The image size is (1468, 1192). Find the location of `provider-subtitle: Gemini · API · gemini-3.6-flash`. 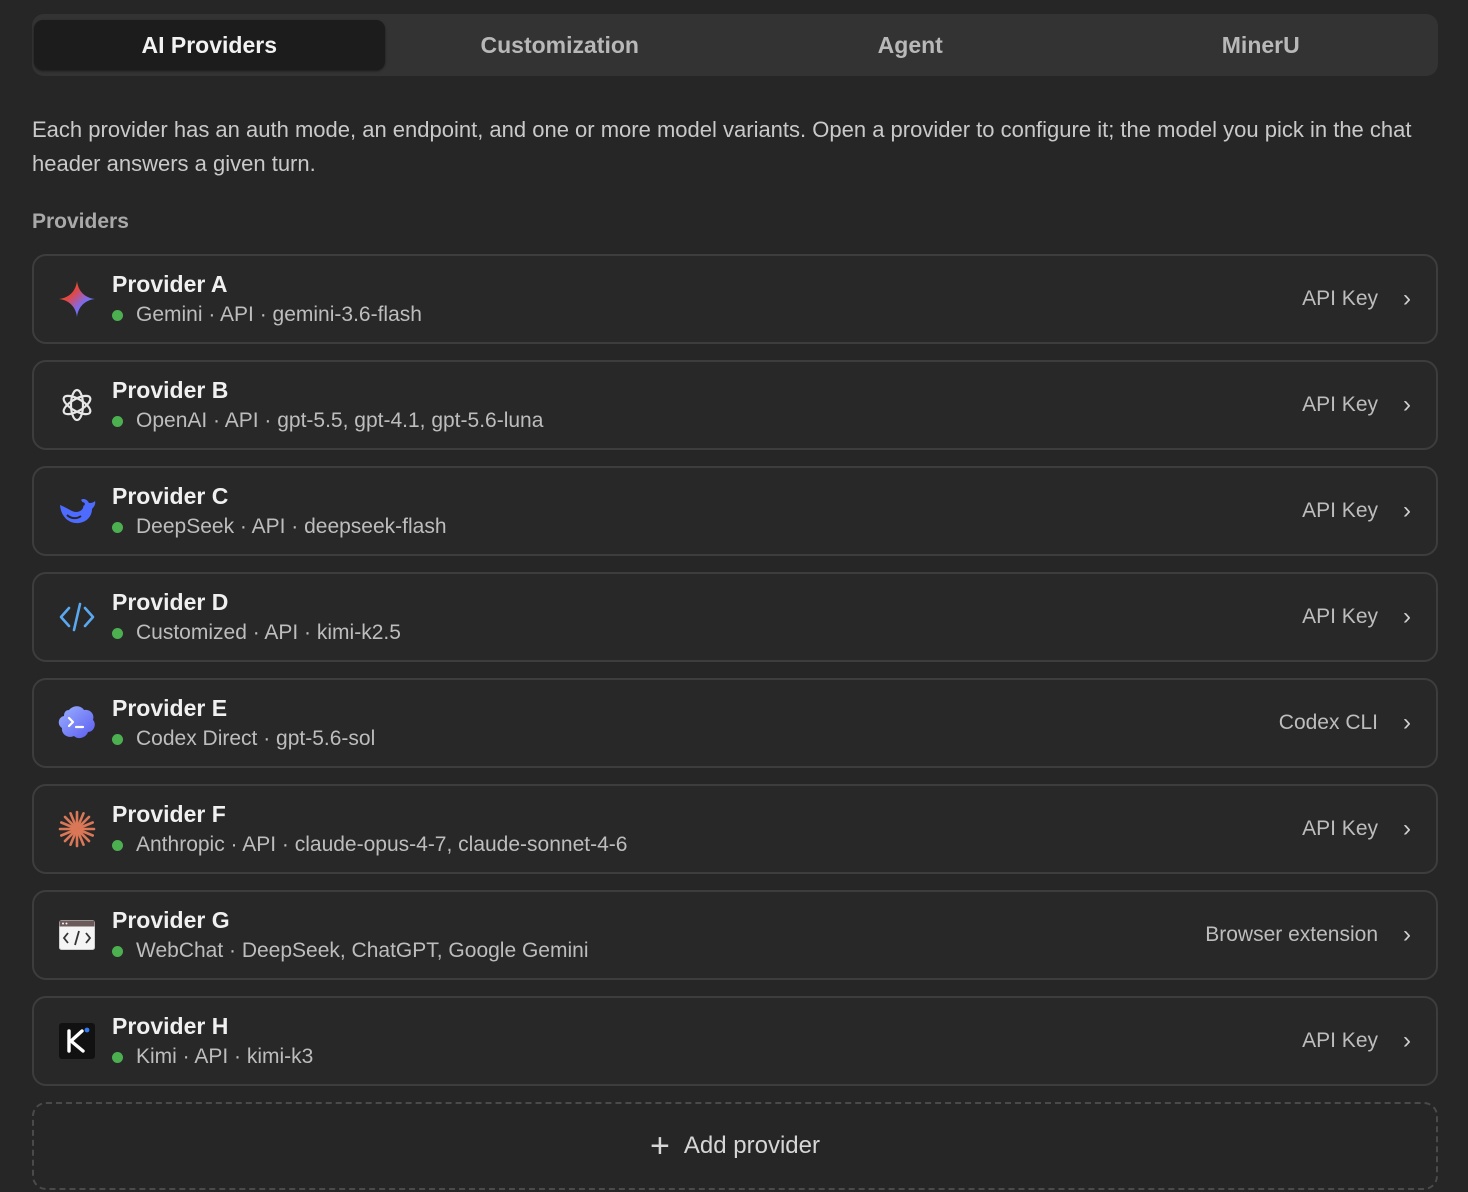

provider-subtitle: Gemini · API · gemini-3.6-flash is located at coordinates (279, 314).